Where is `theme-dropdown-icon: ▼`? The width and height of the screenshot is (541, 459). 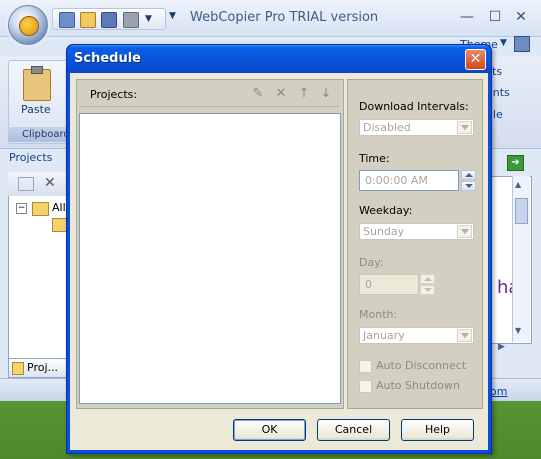 theme-dropdown-icon: ▼ is located at coordinates (503, 43).